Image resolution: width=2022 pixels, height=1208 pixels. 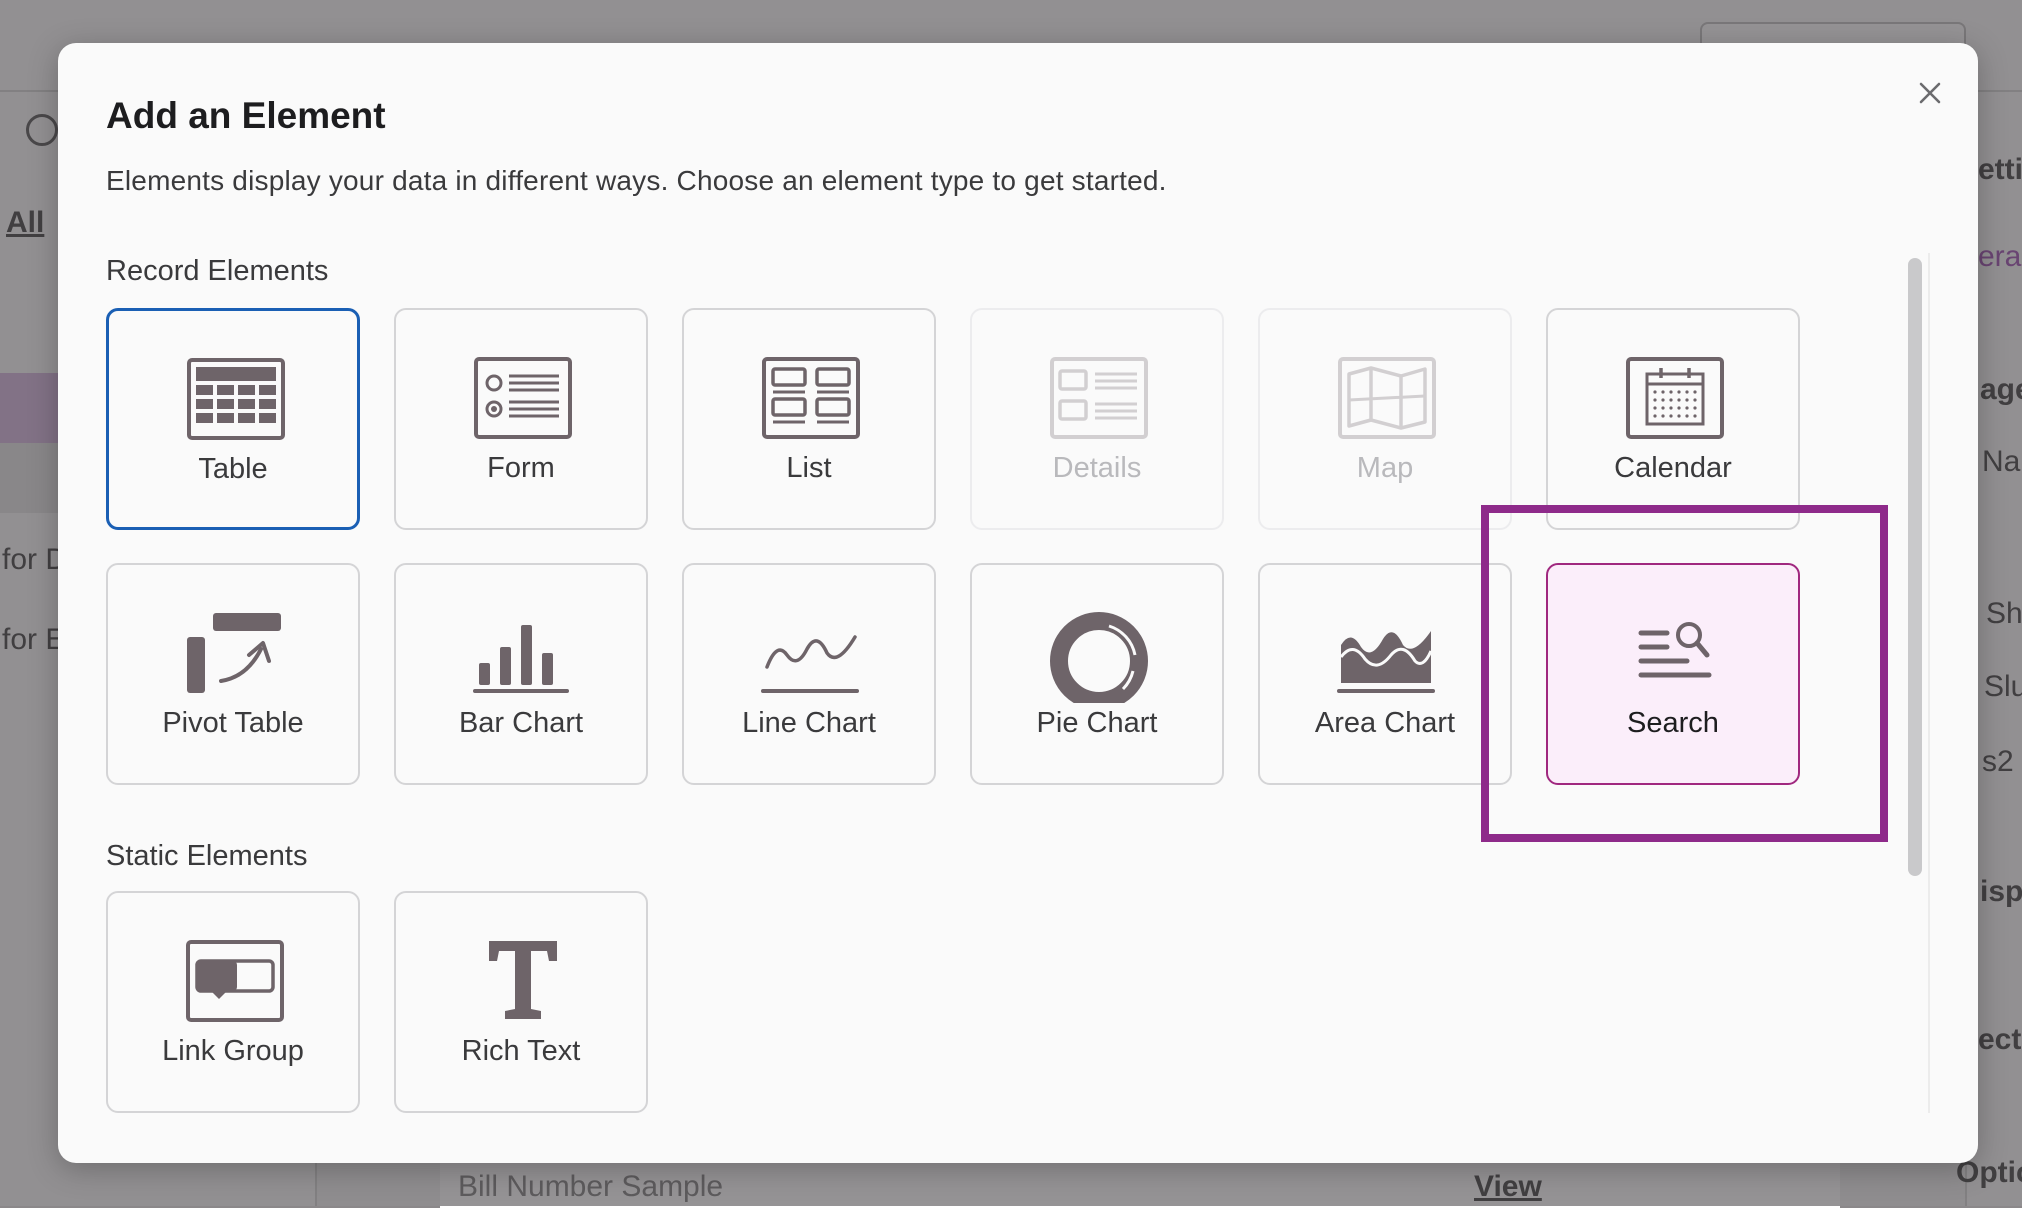 What do you see at coordinates (521, 659) in the screenshot?
I see `bar-chart-icon` at bounding box center [521, 659].